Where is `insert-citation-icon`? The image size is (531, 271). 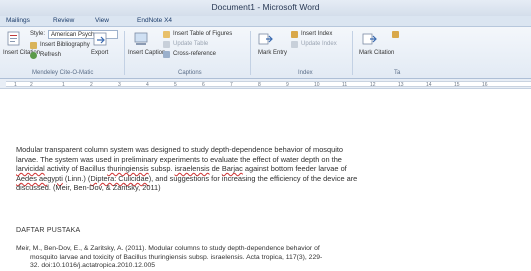 insert-citation-icon is located at coordinates (14, 39).